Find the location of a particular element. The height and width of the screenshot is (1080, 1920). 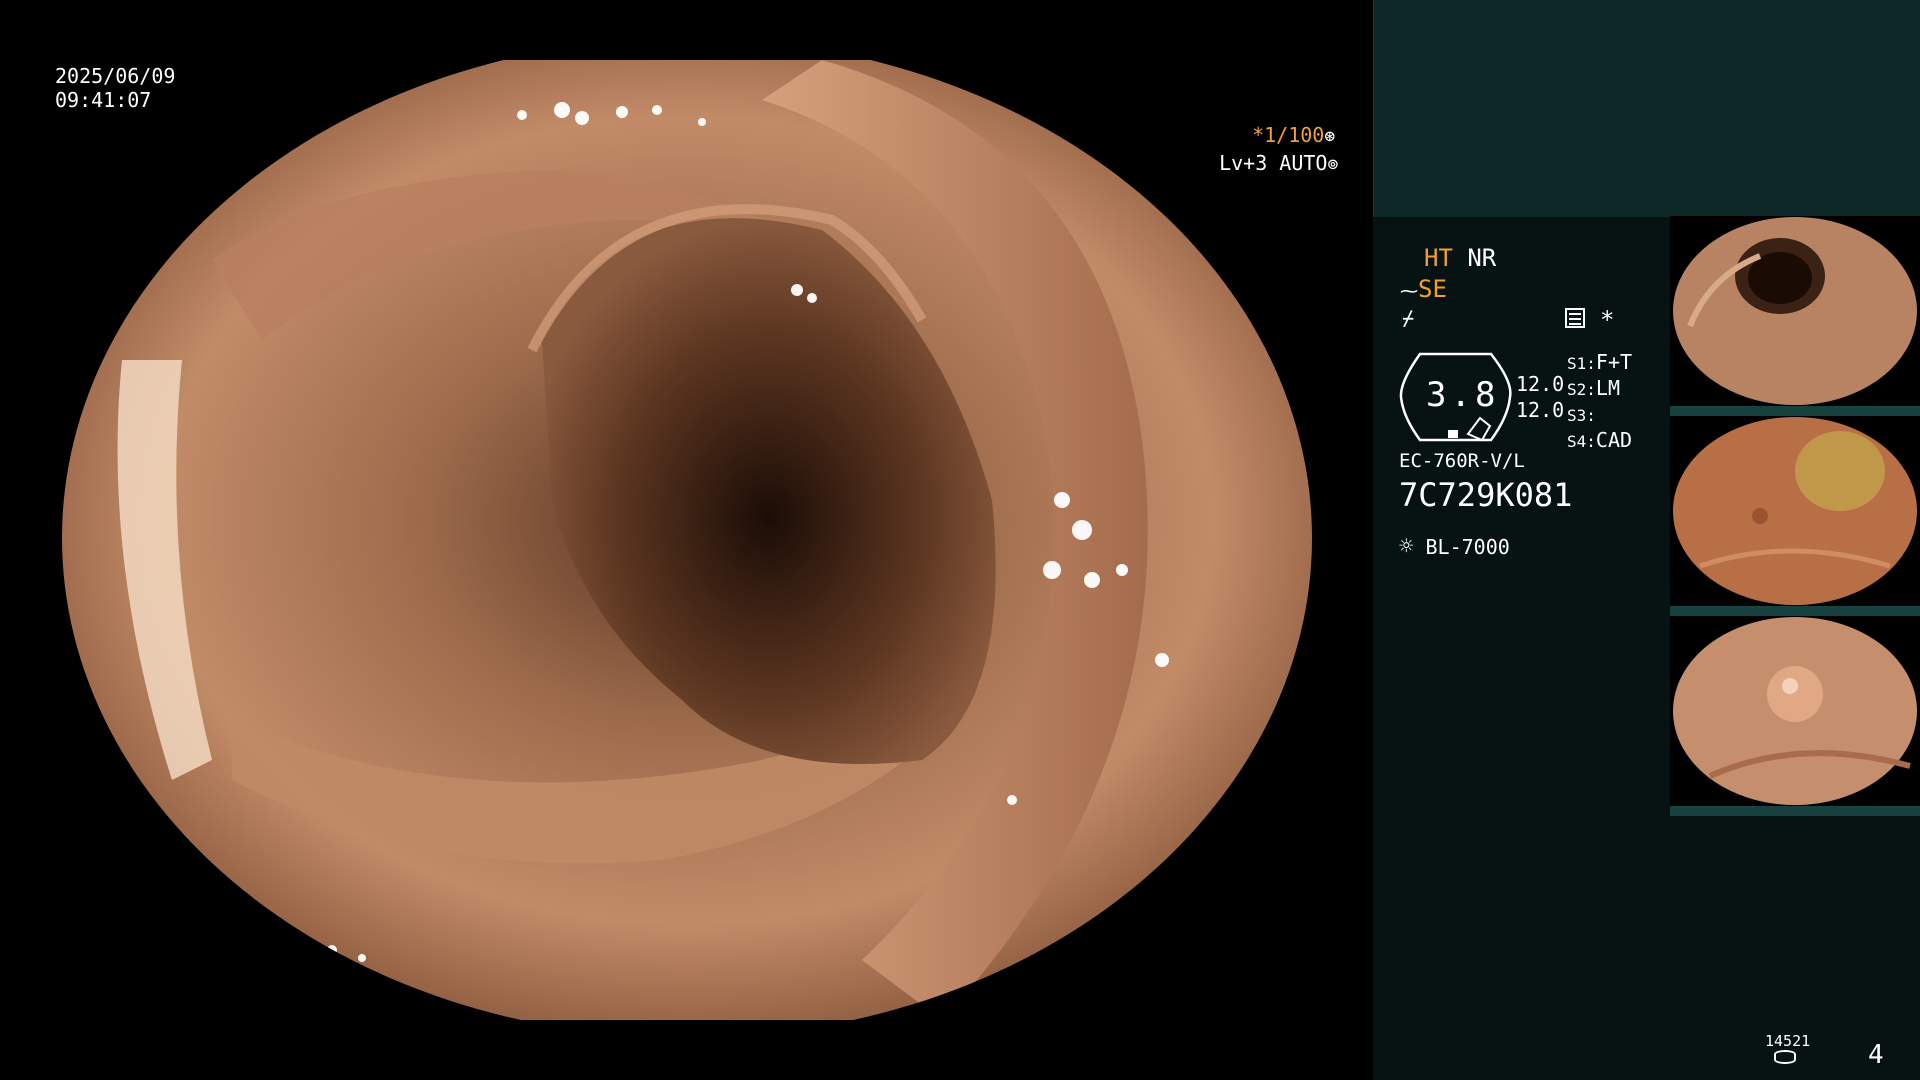

thumbnail-mucosa-debris is located at coordinates (1795, 511).